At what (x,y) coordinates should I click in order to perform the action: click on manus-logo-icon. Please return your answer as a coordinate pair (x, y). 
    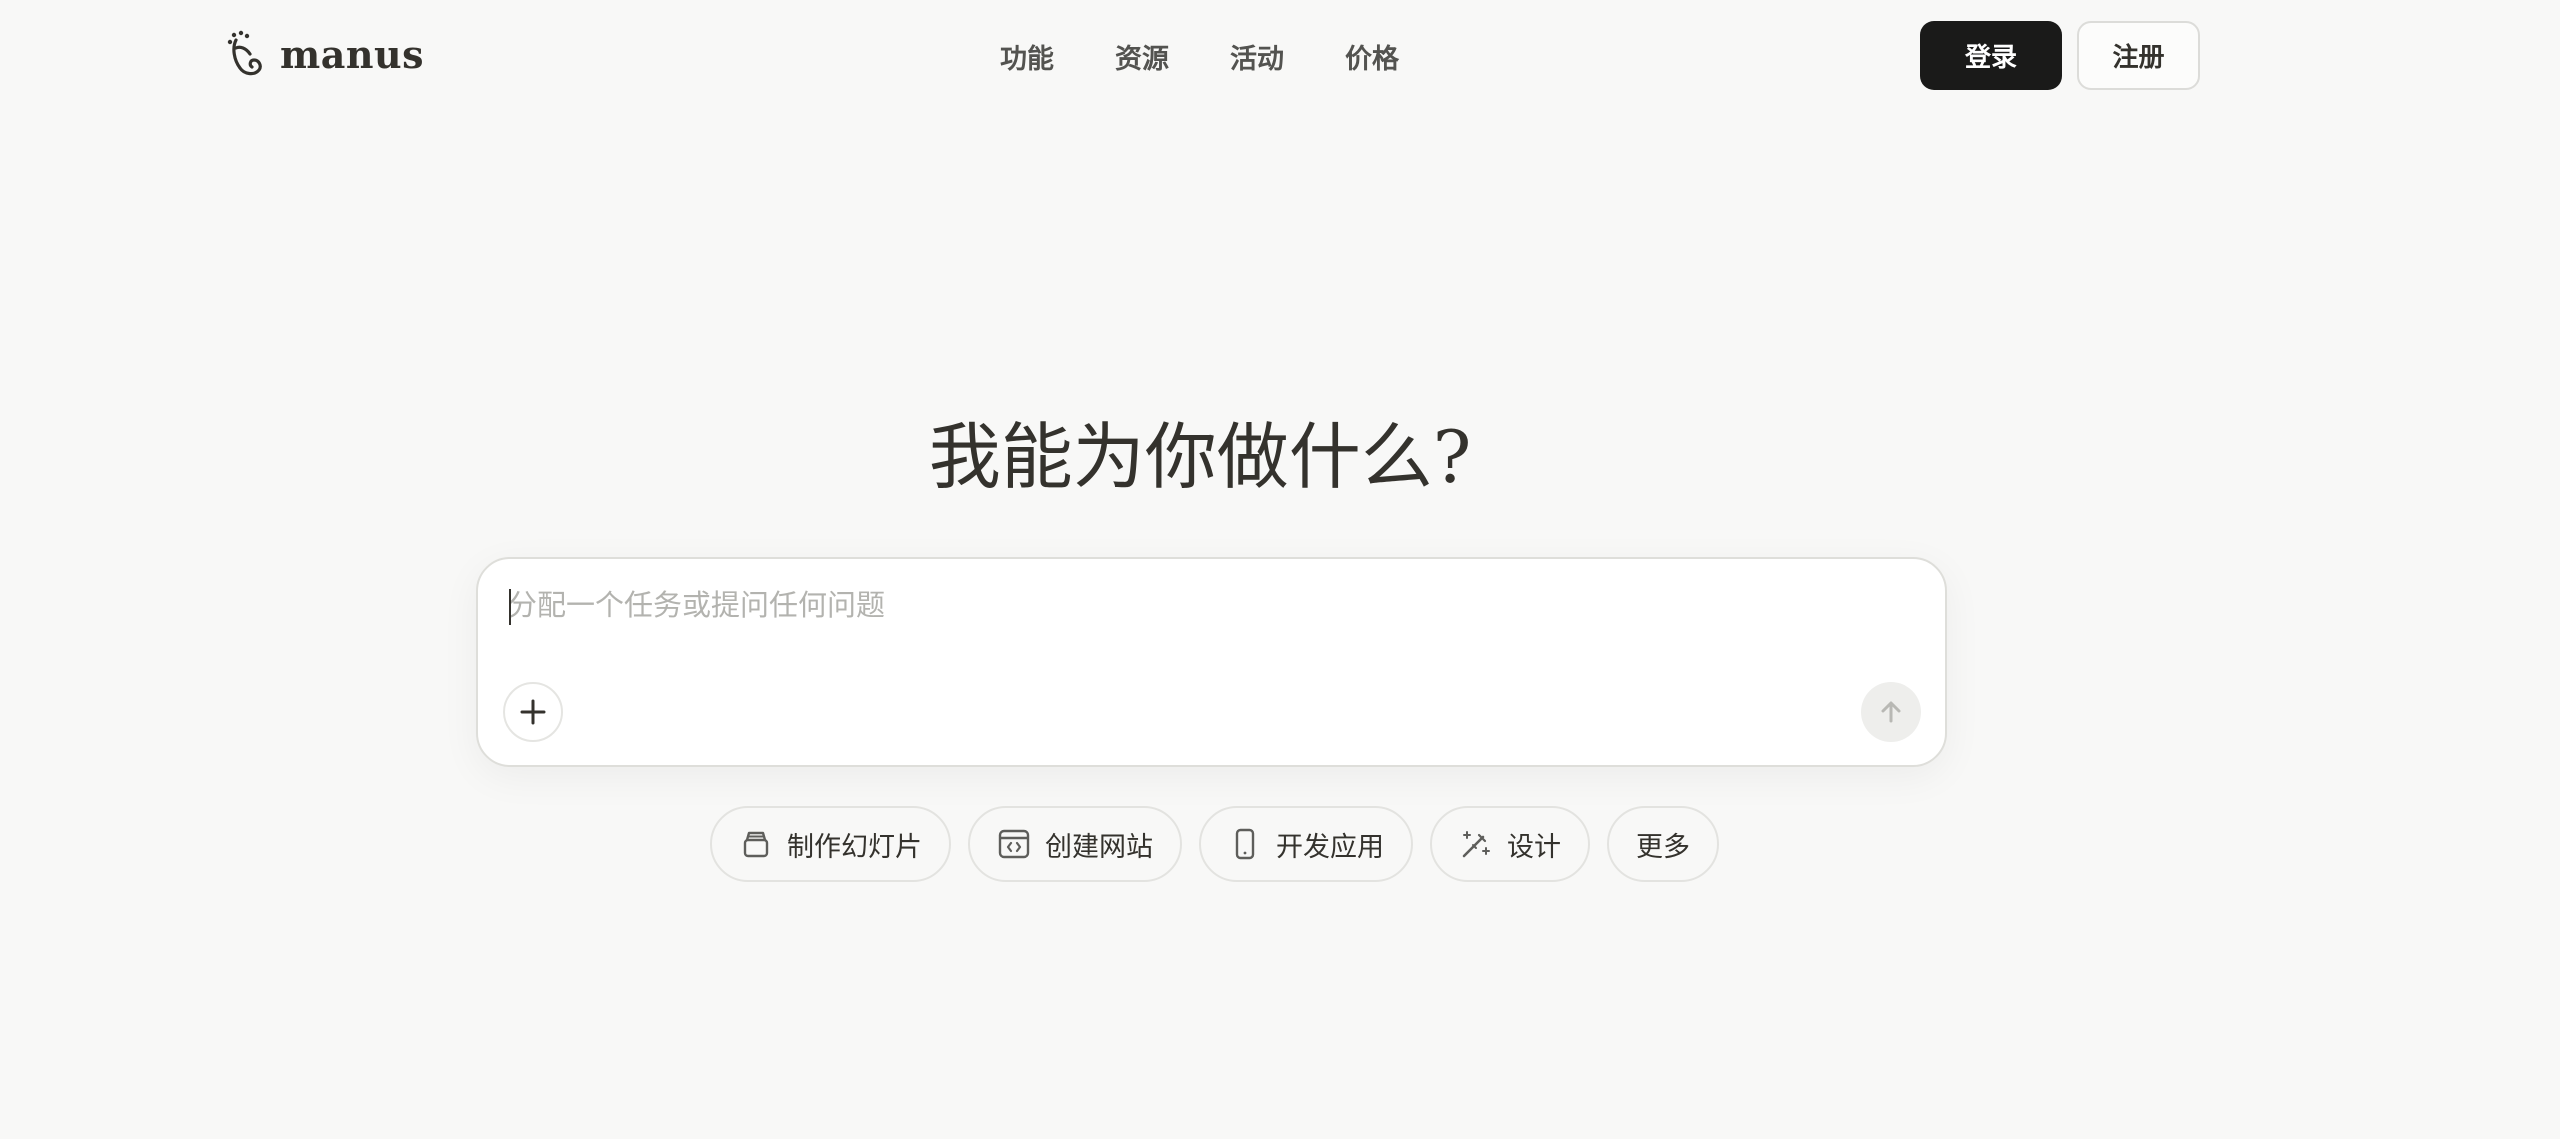
    Looking at the image, I should click on (244, 53).